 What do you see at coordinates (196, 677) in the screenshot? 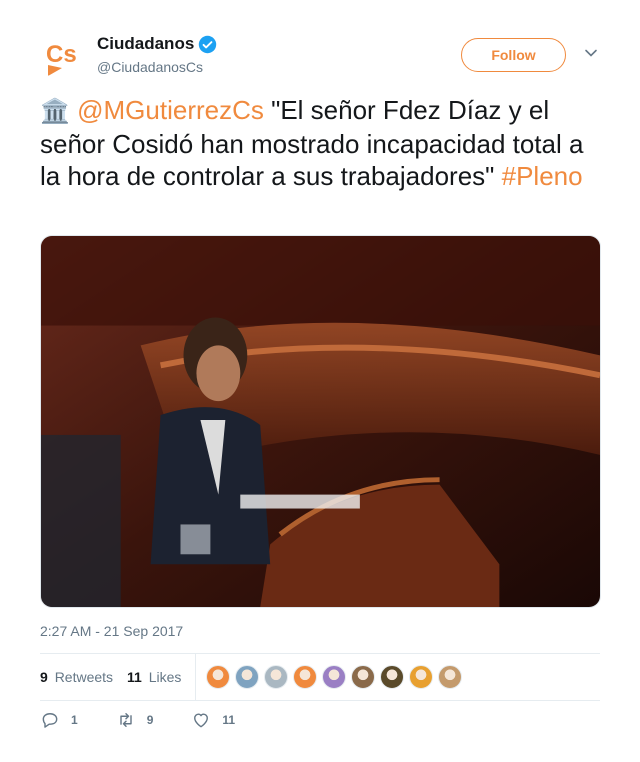
I see `stats-separator` at bounding box center [196, 677].